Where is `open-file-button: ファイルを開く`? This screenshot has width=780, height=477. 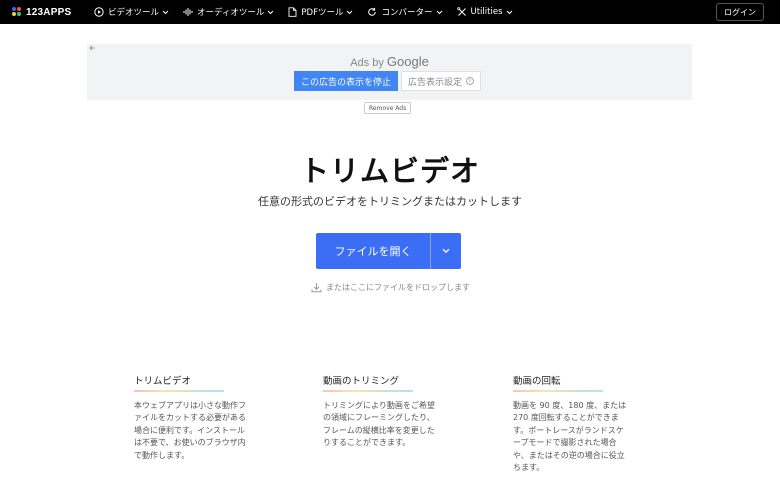
open-file-button: ファイルを開く is located at coordinates (388, 251).